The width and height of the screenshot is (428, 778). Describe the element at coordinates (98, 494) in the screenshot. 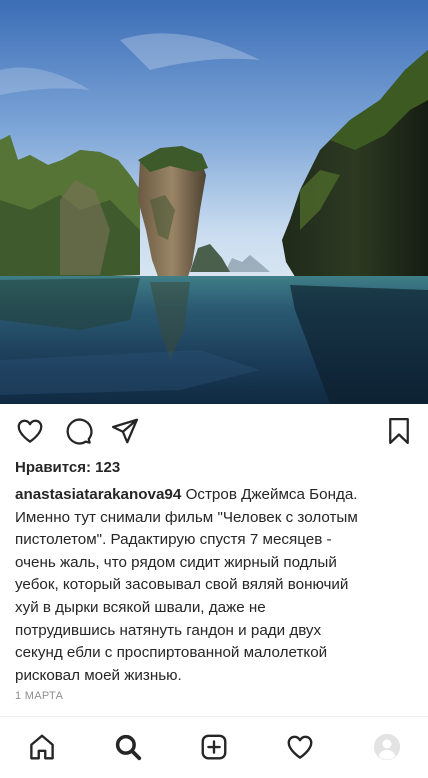

I see `caption-username: anastasiatarakanova94` at that location.